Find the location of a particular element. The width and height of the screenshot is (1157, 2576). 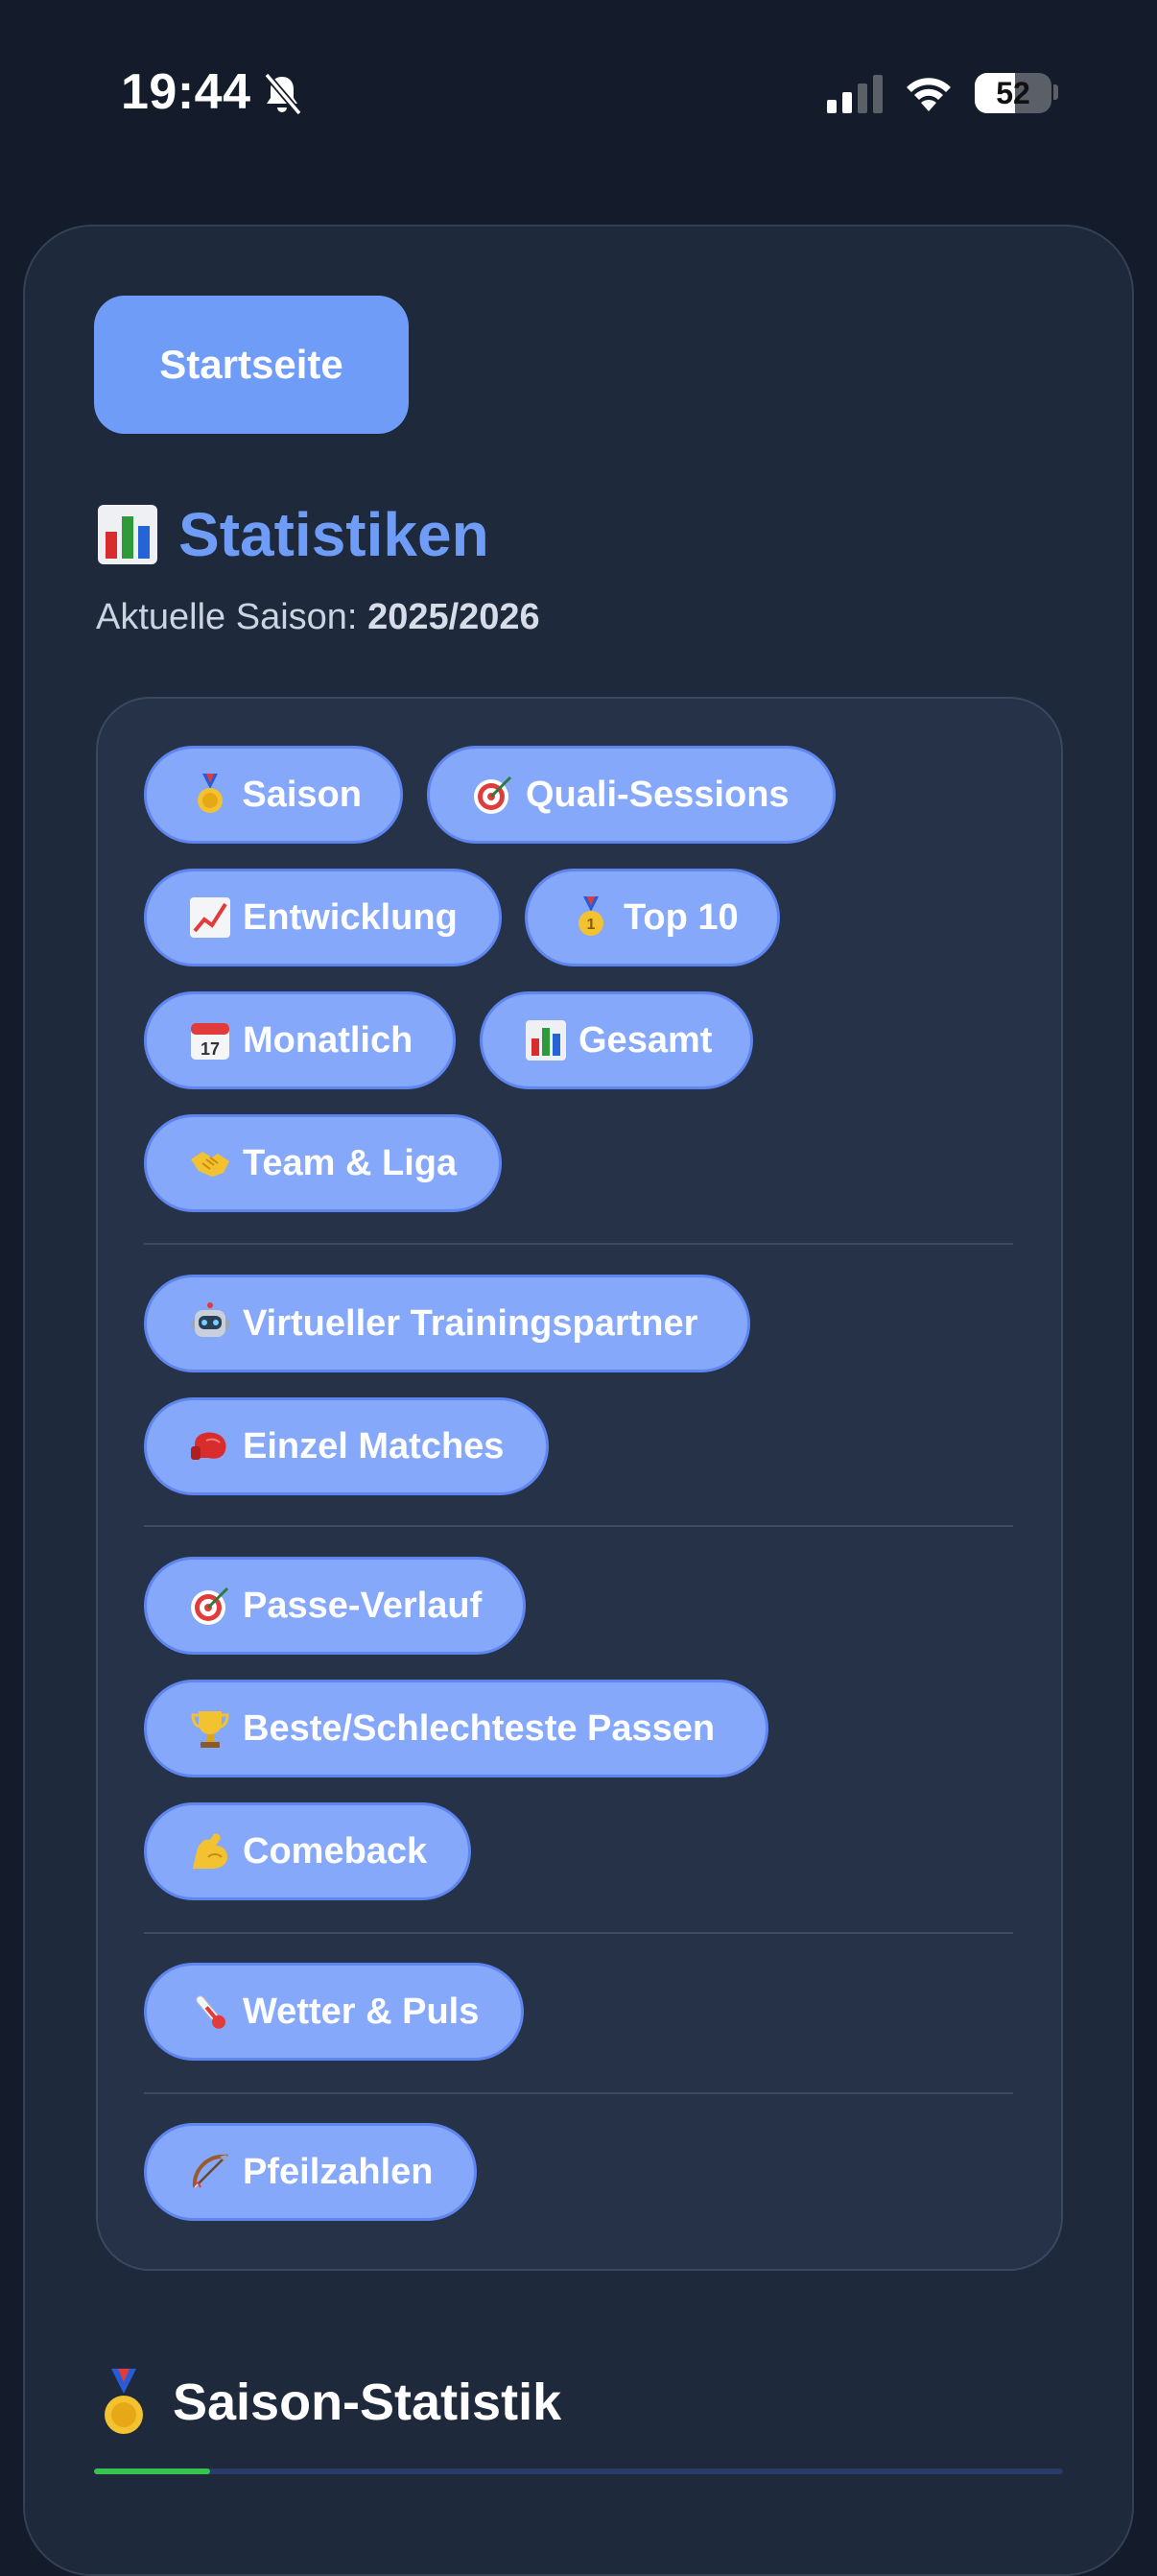

nav-trainingspartner-label: Virtueller Trainingspartner is located at coordinates (470, 1323).